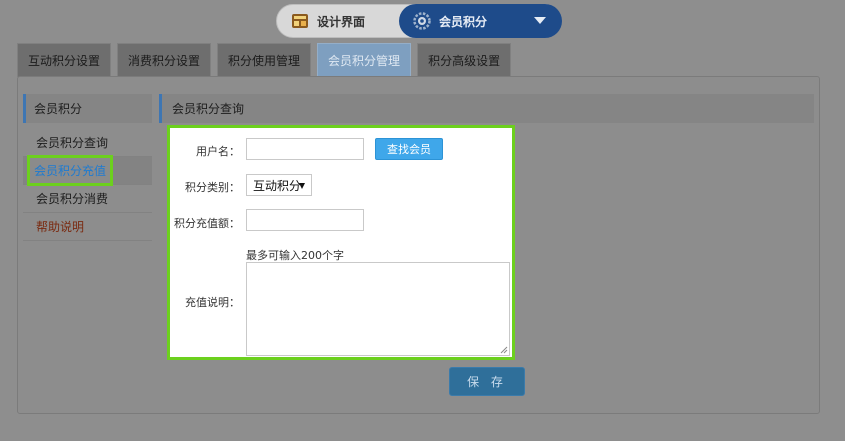 Image resolution: width=845 pixels, height=441 pixels. I want to click on section-title: 会员积分查询, so click(486, 108).